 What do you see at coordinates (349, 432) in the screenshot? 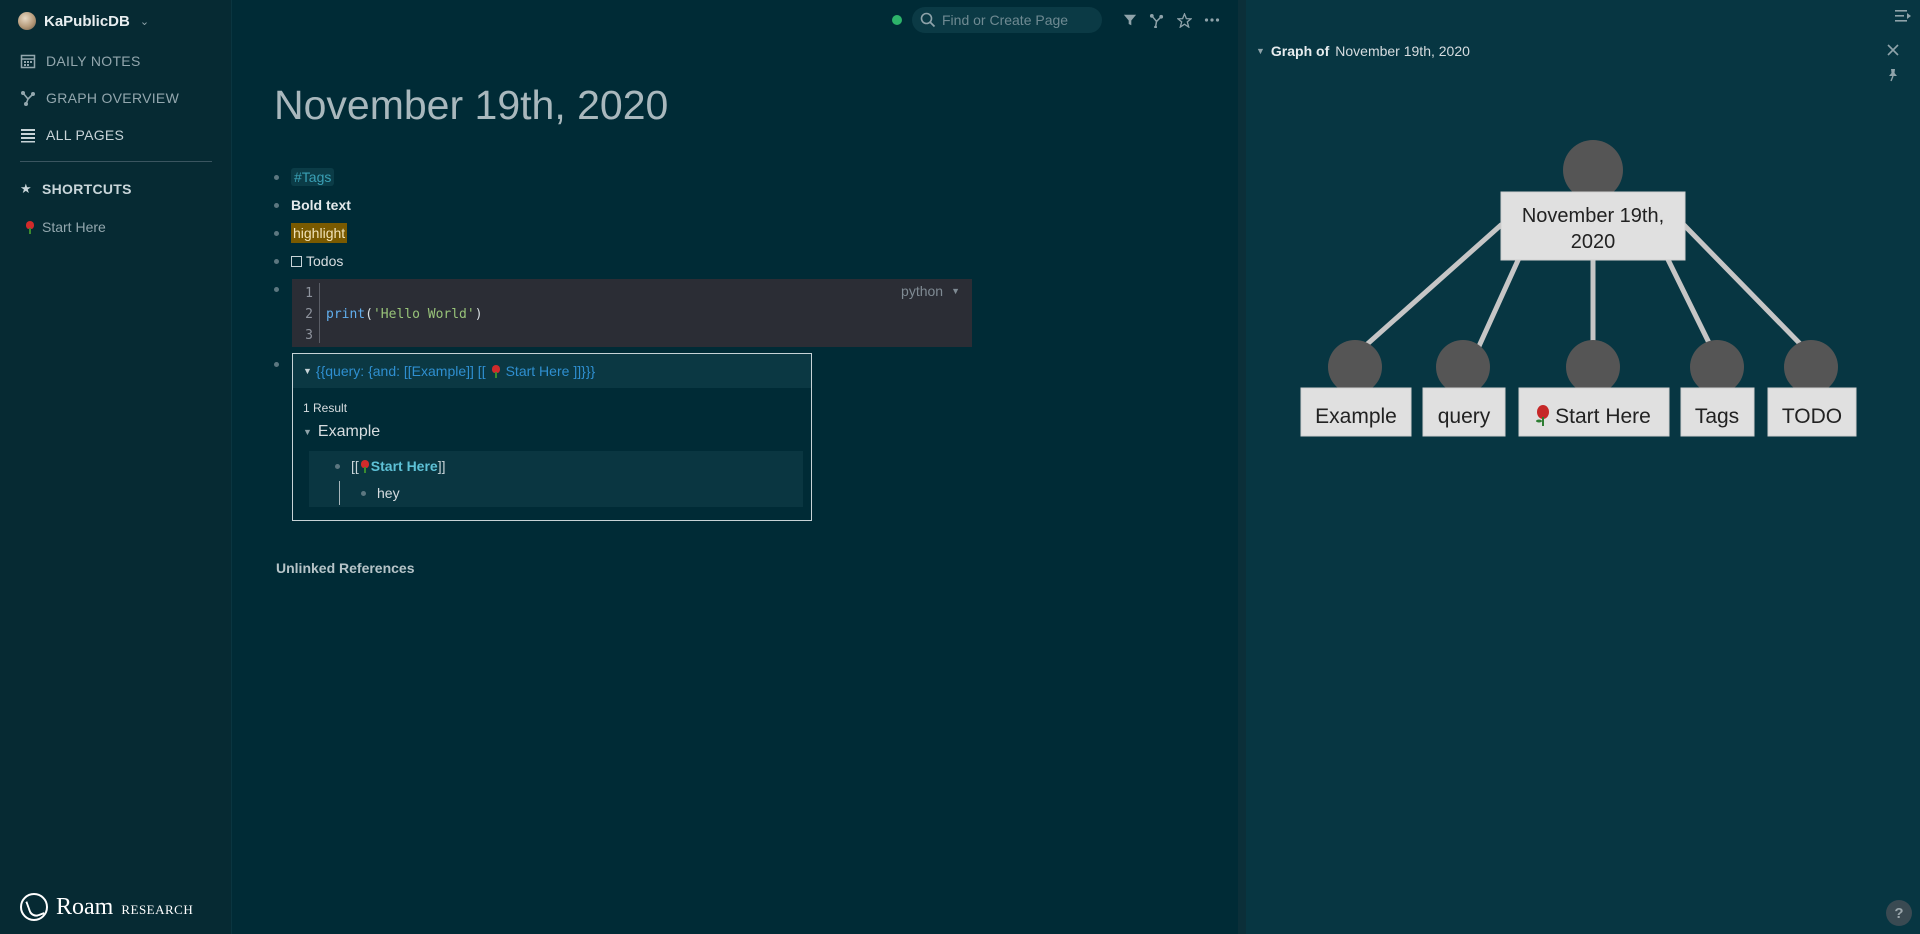
I see `query-group-title: Example` at bounding box center [349, 432].